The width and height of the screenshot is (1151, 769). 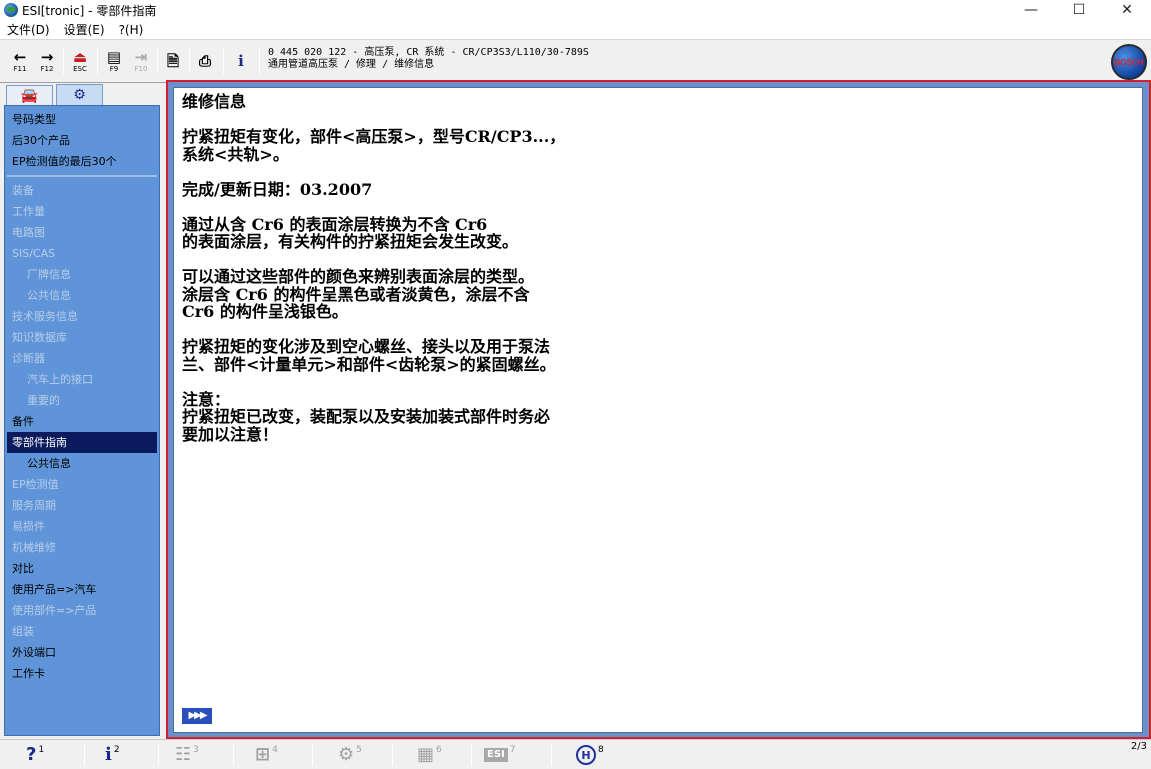 I want to click on sidebar-item-knowledge-base: 知识数据库, so click(x=82, y=337).